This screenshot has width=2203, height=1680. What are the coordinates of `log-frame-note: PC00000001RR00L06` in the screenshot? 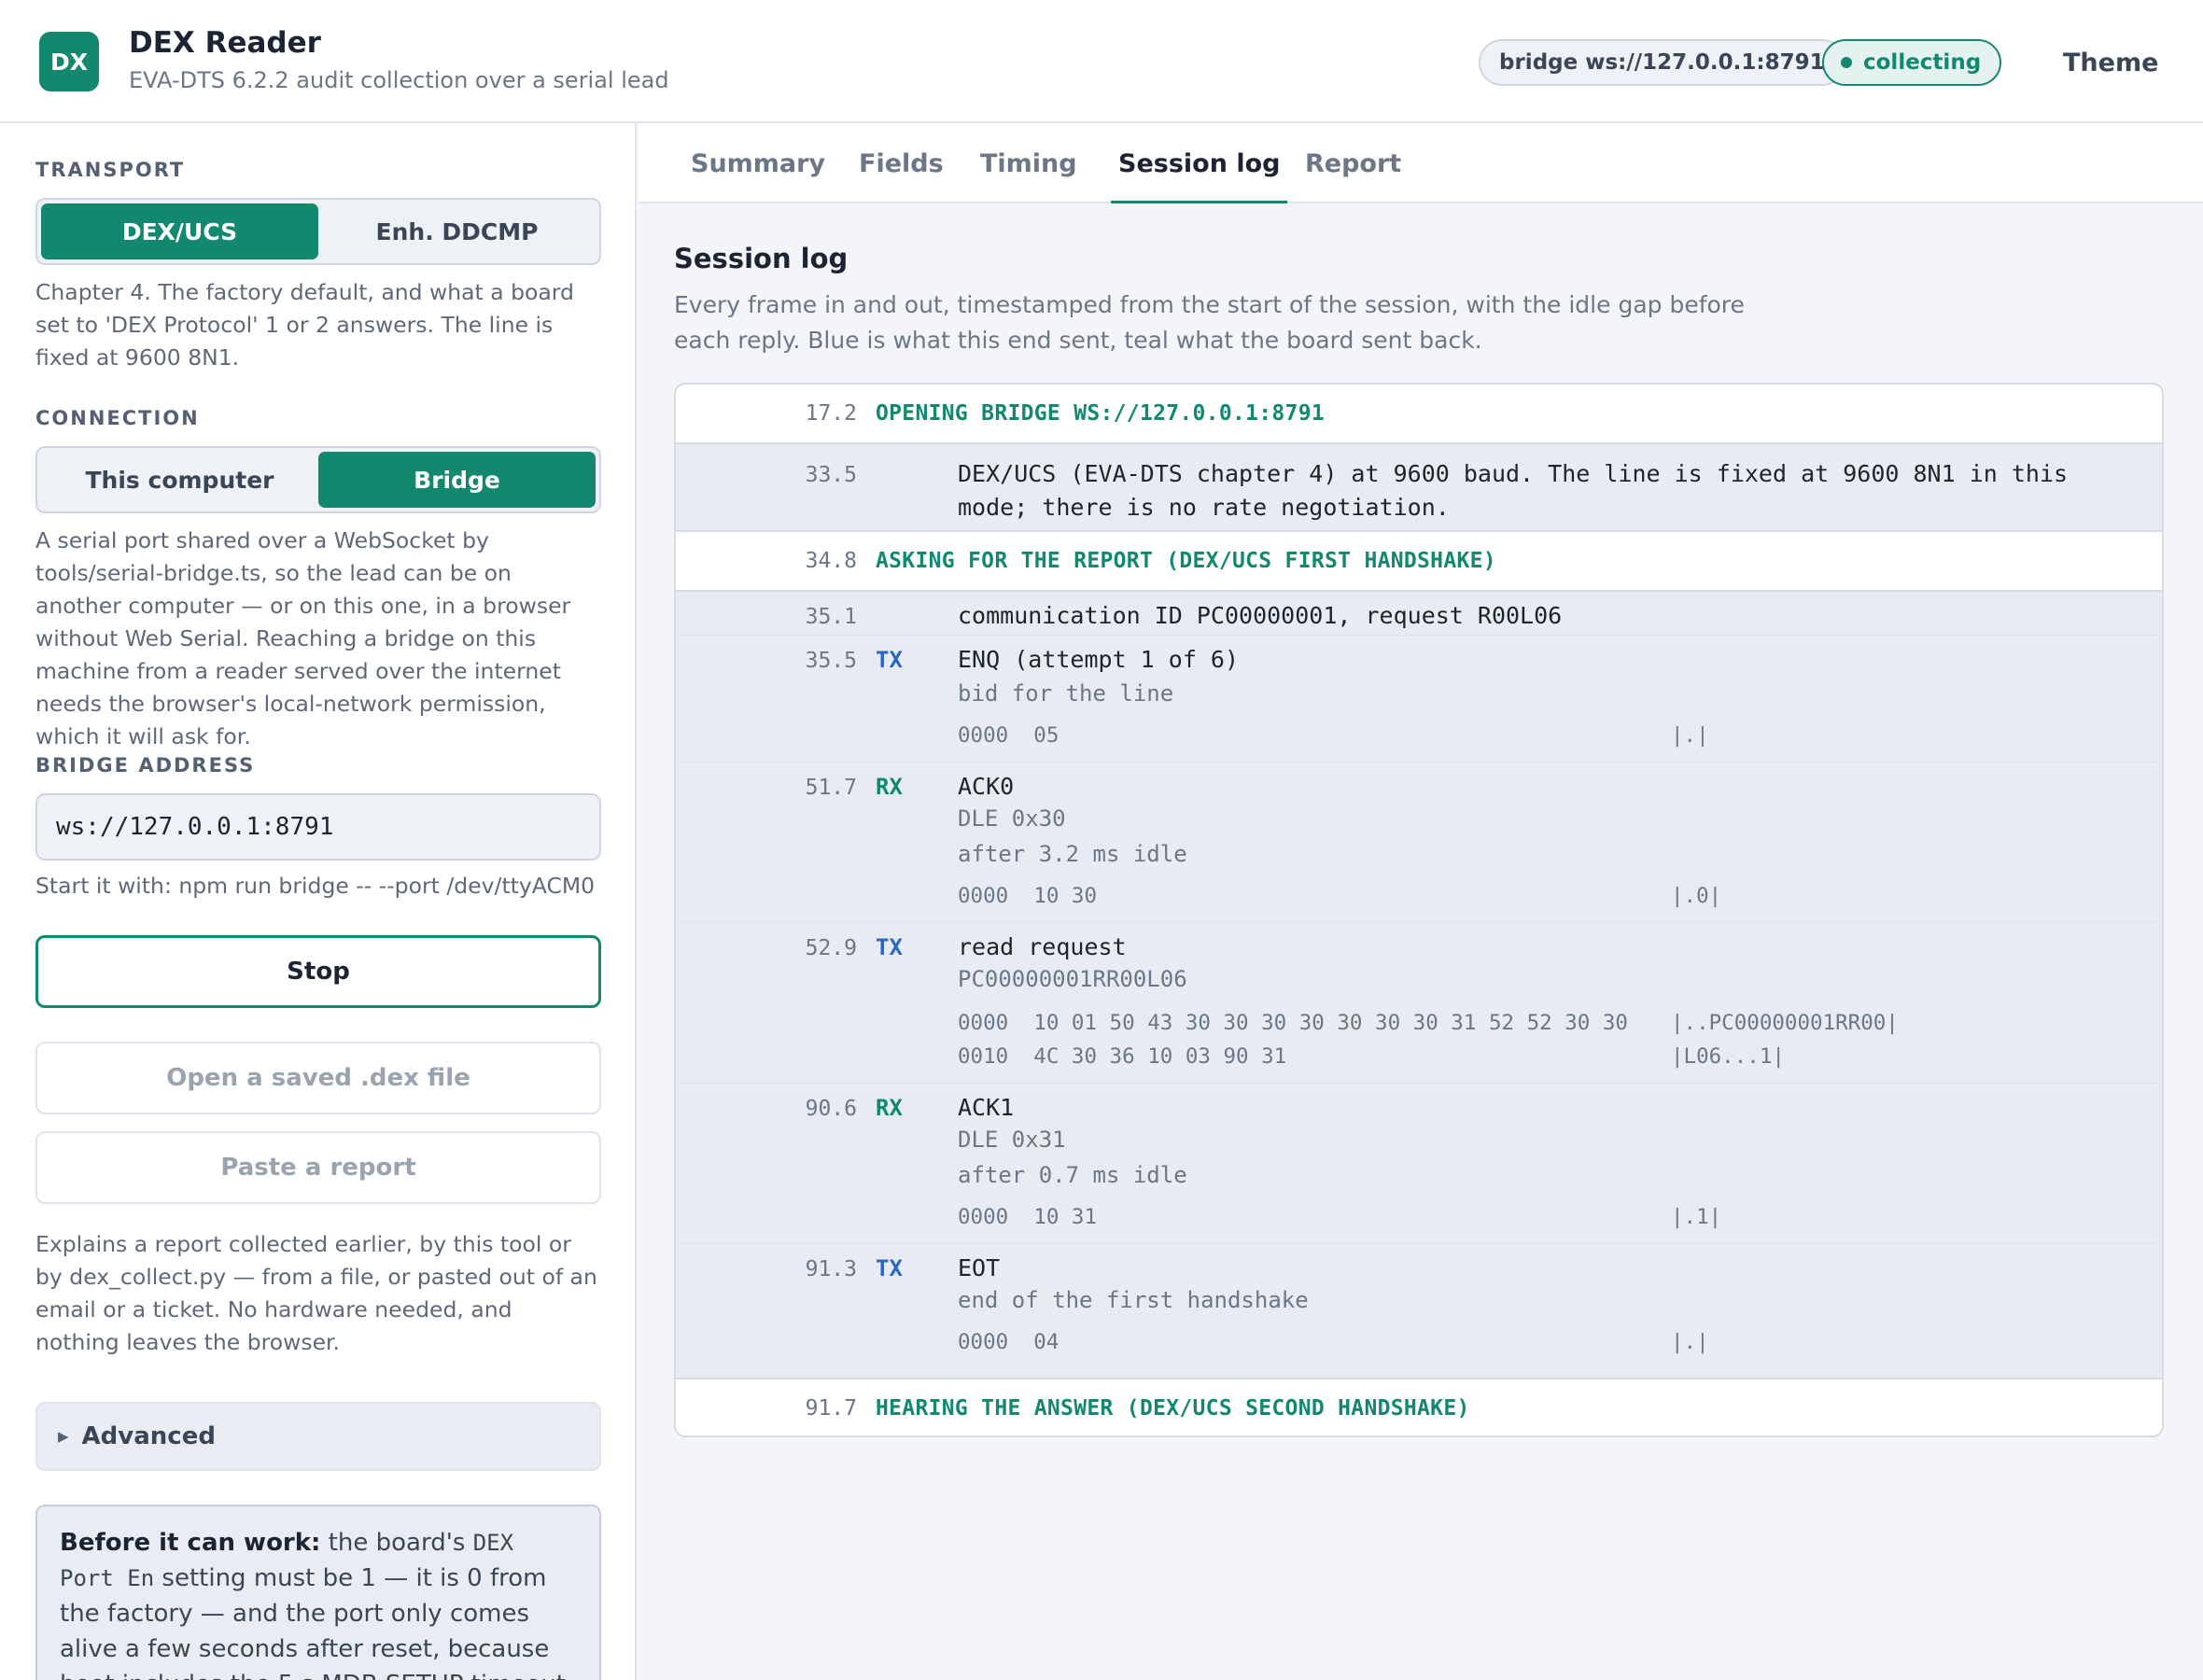 It's located at (1073, 979).